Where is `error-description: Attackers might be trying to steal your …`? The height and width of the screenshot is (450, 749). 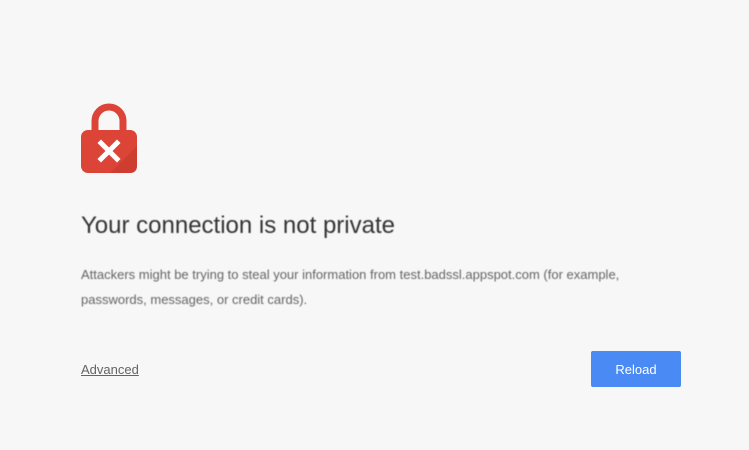 error-description: Attackers might be trying to steal your … is located at coordinates (350, 287).